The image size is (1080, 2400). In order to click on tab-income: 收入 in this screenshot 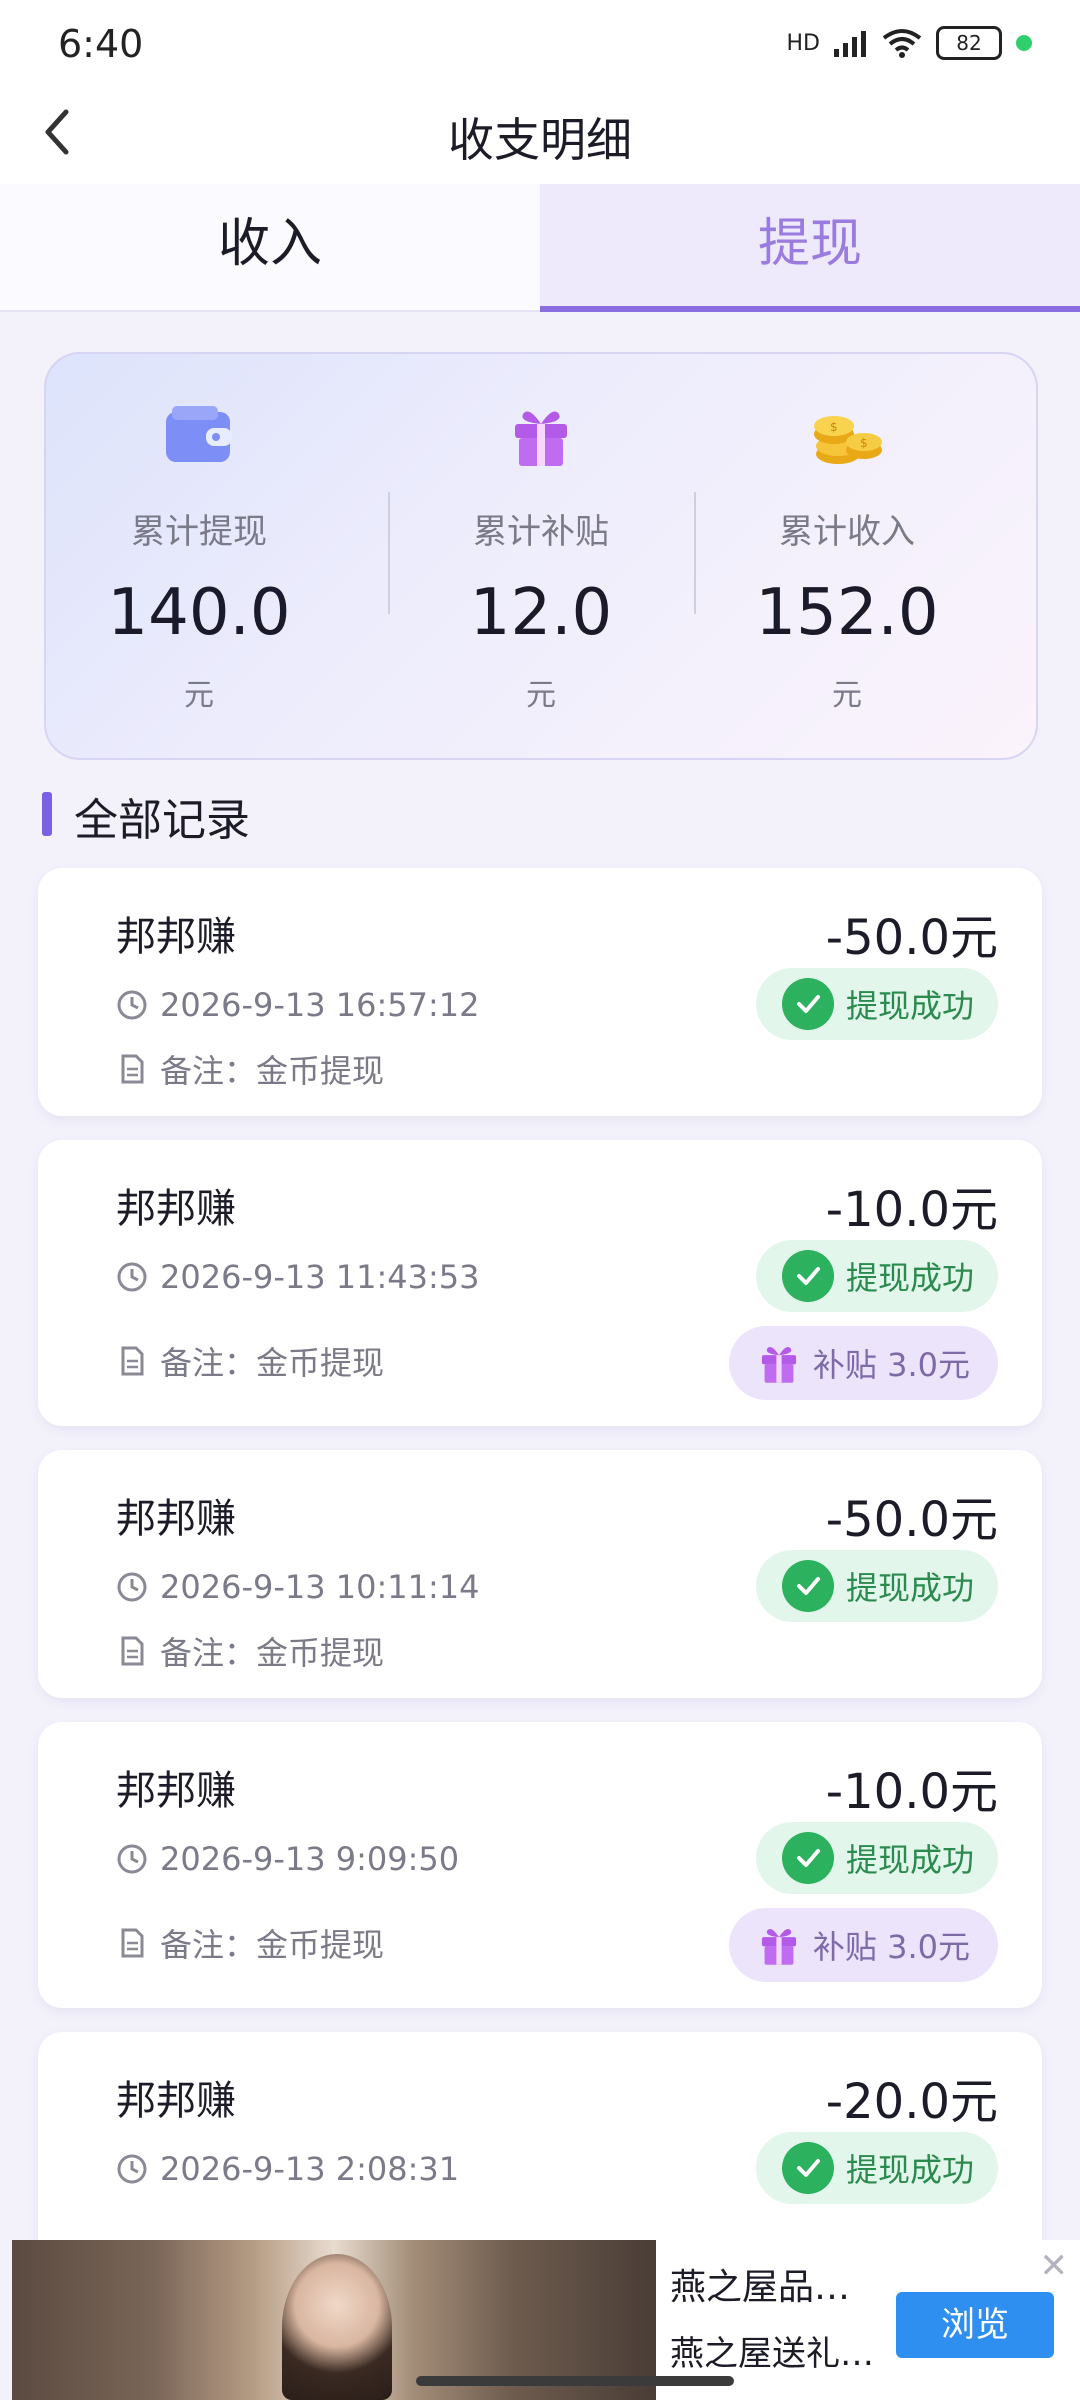, I will do `click(270, 247)`.